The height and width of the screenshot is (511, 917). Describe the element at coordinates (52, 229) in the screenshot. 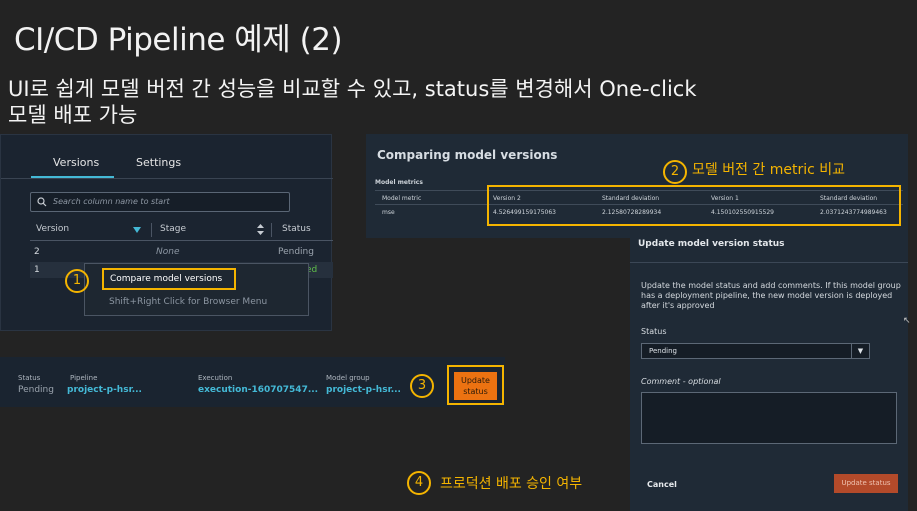

I see `column-version: Version` at that location.